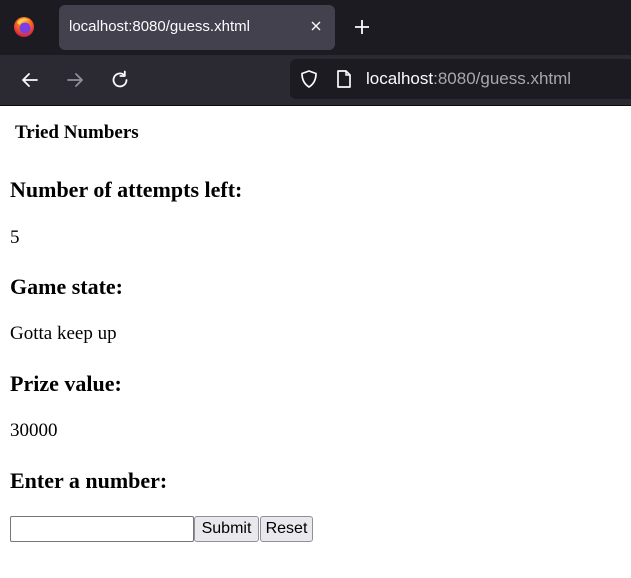 This screenshot has height=578, width=631. Describe the element at coordinates (502, 78) in the screenshot. I see `url-path: :8080/guess.xhtml` at that location.